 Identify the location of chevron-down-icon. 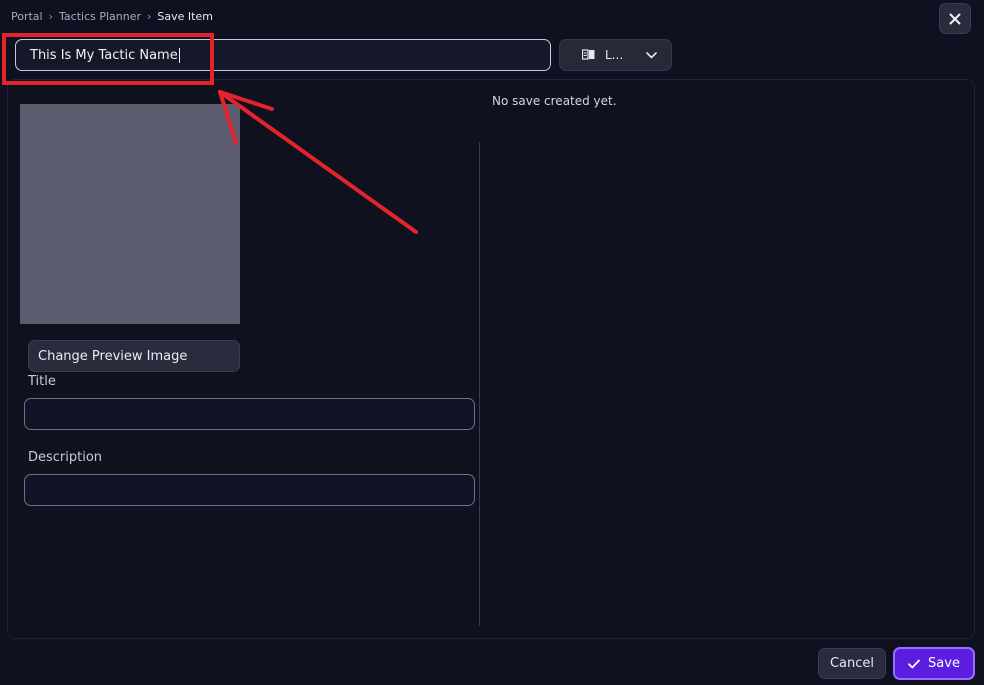
(651, 54).